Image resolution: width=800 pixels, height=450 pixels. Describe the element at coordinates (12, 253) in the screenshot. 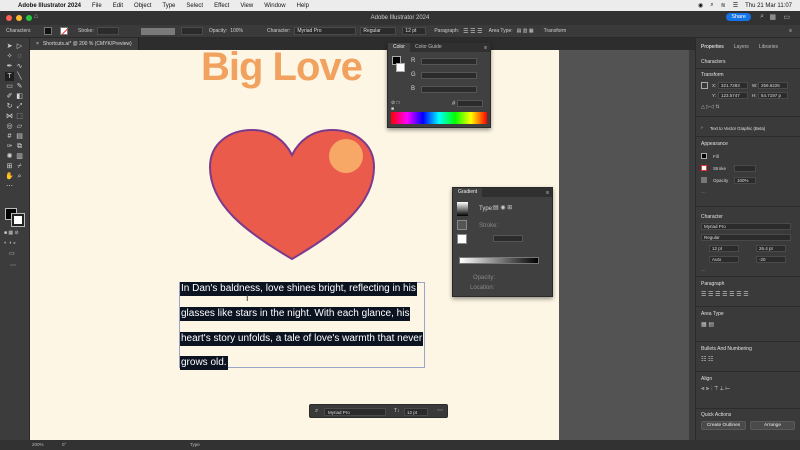

I see `screen-mode-icon: ▭` at that location.